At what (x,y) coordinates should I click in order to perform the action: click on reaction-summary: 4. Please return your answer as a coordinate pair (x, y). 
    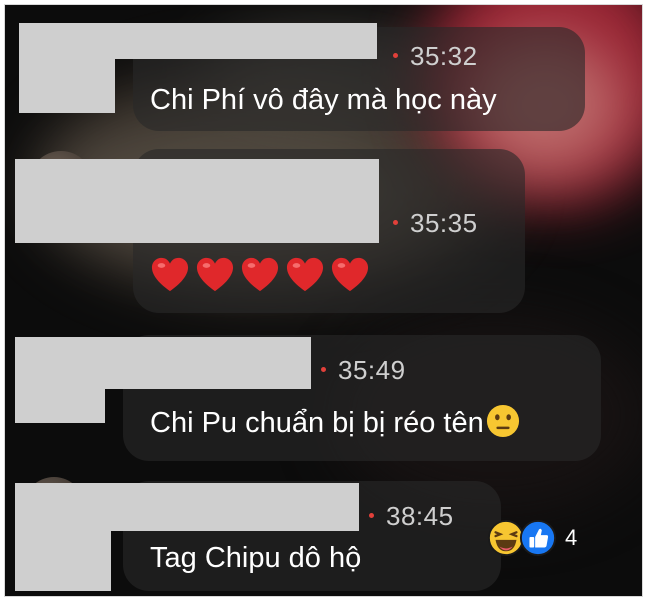
    Looking at the image, I should click on (532, 538).